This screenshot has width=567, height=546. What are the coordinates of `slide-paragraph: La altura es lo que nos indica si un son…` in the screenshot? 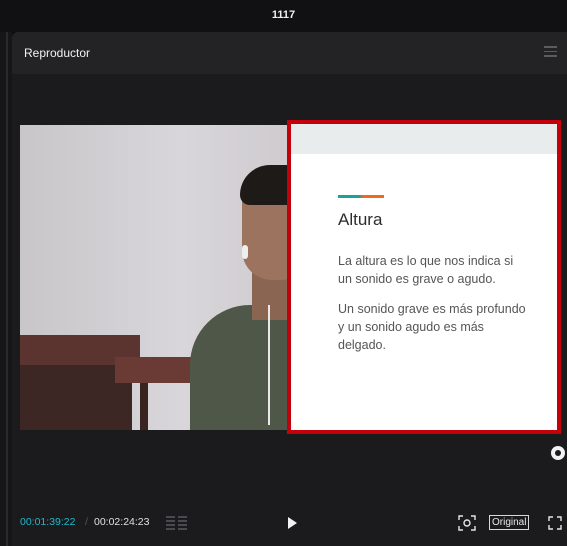 It's located at (426, 270).